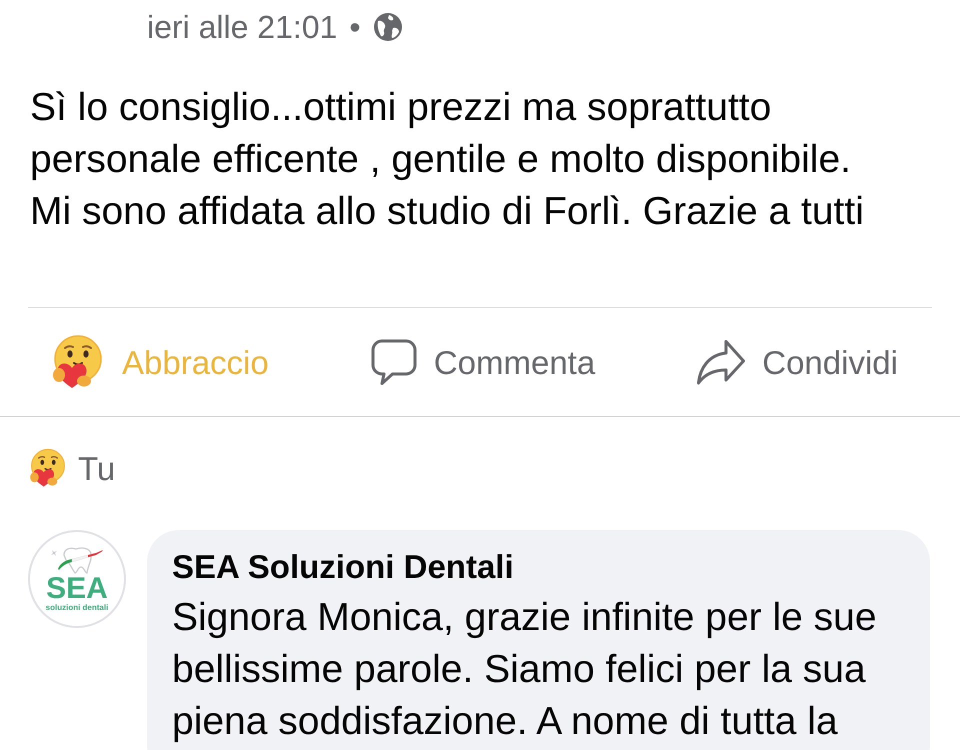  I want to click on post-timestamp: ieri alle 21:01, so click(242, 27).